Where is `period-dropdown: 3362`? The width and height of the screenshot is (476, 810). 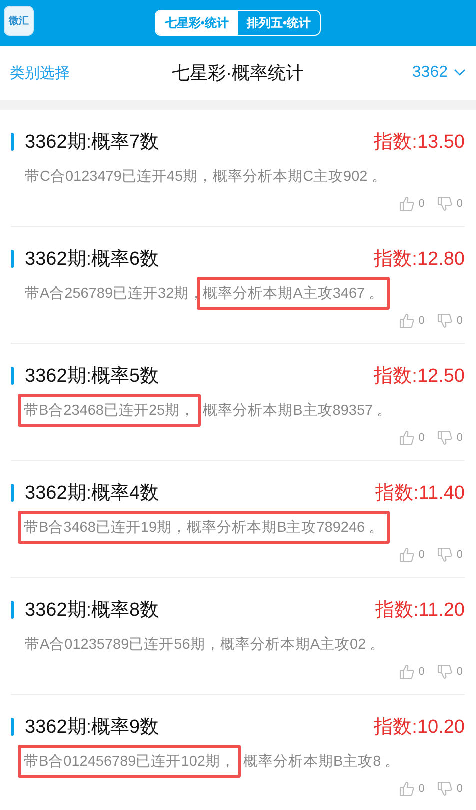
period-dropdown: 3362 is located at coordinates (430, 73).